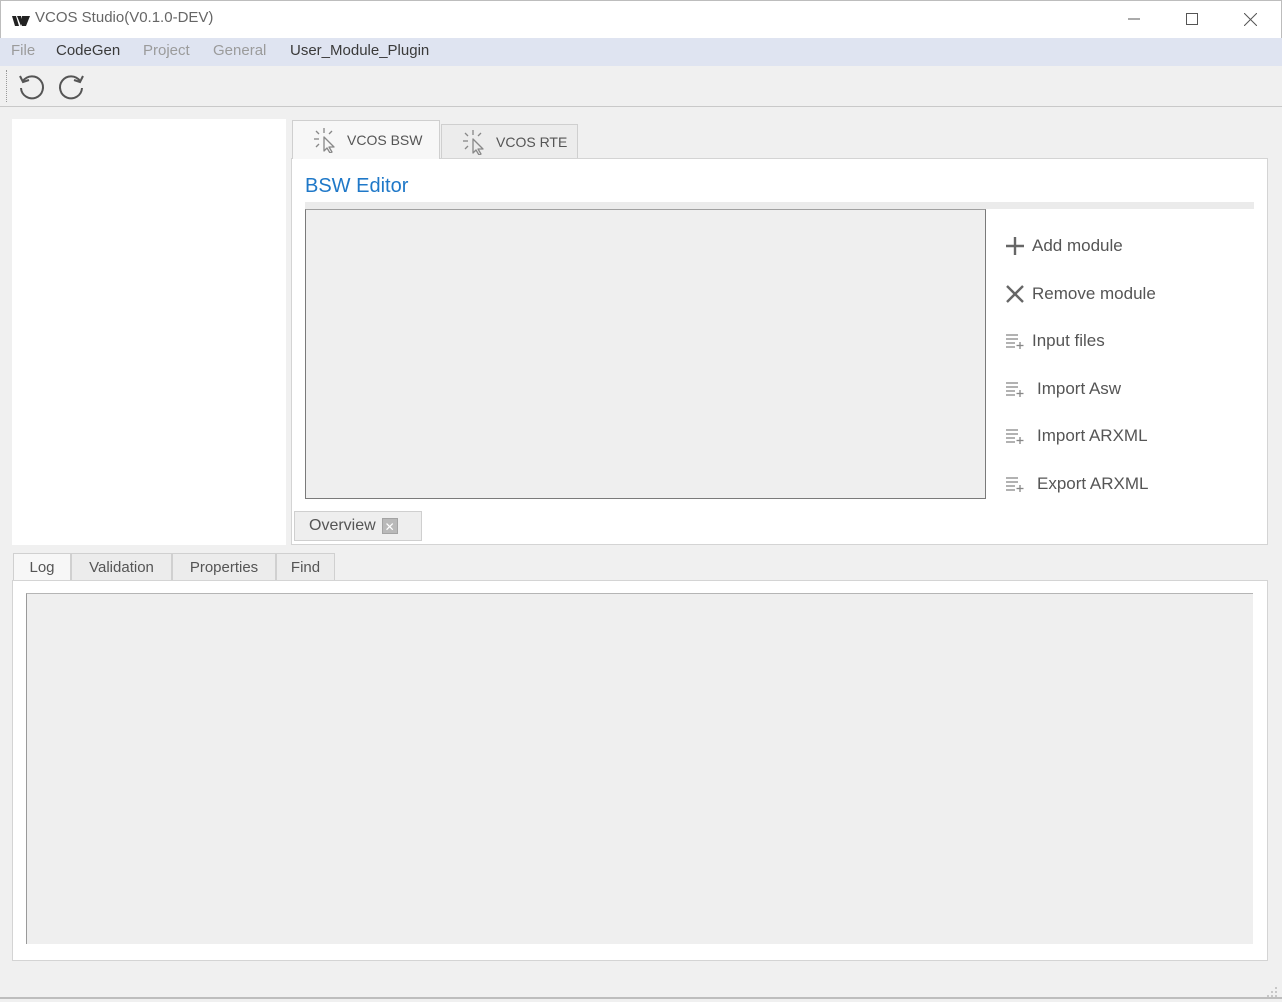  What do you see at coordinates (532, 141) in the screenshot?
I see `tab-vcos-rte-label: VCOS RTE` at bounding box center [532, 141].